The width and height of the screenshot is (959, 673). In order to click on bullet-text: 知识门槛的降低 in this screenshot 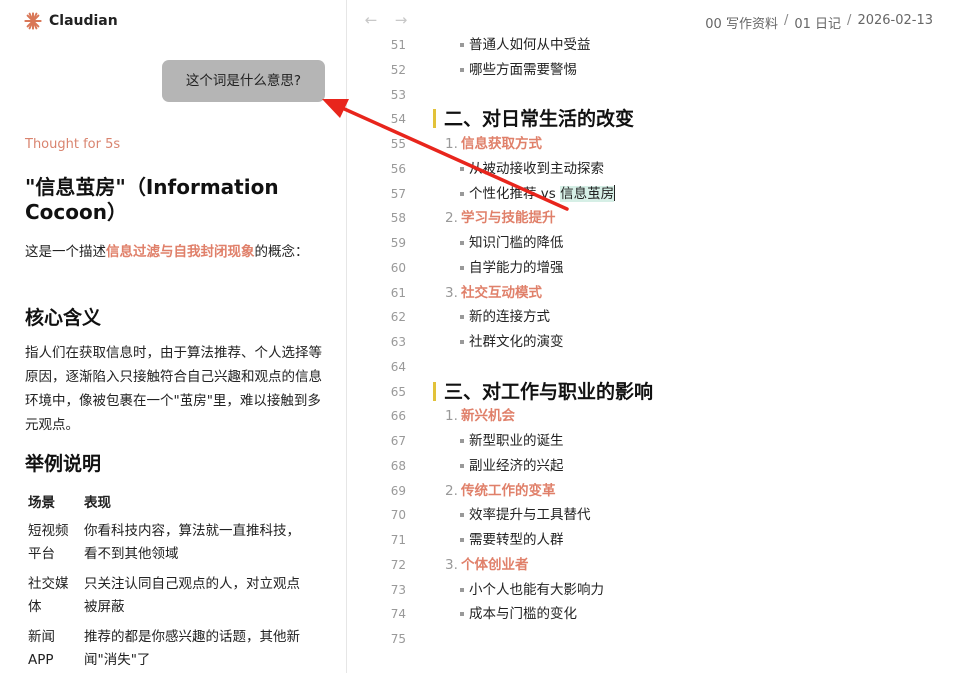, I will do `click(516, 243)`.